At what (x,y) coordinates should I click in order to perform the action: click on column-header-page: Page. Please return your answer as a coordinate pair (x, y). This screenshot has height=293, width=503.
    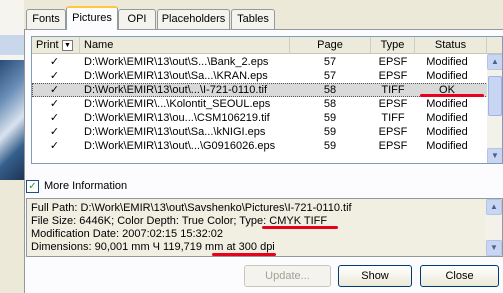
    Looking at the image, I should click on (330, 45).